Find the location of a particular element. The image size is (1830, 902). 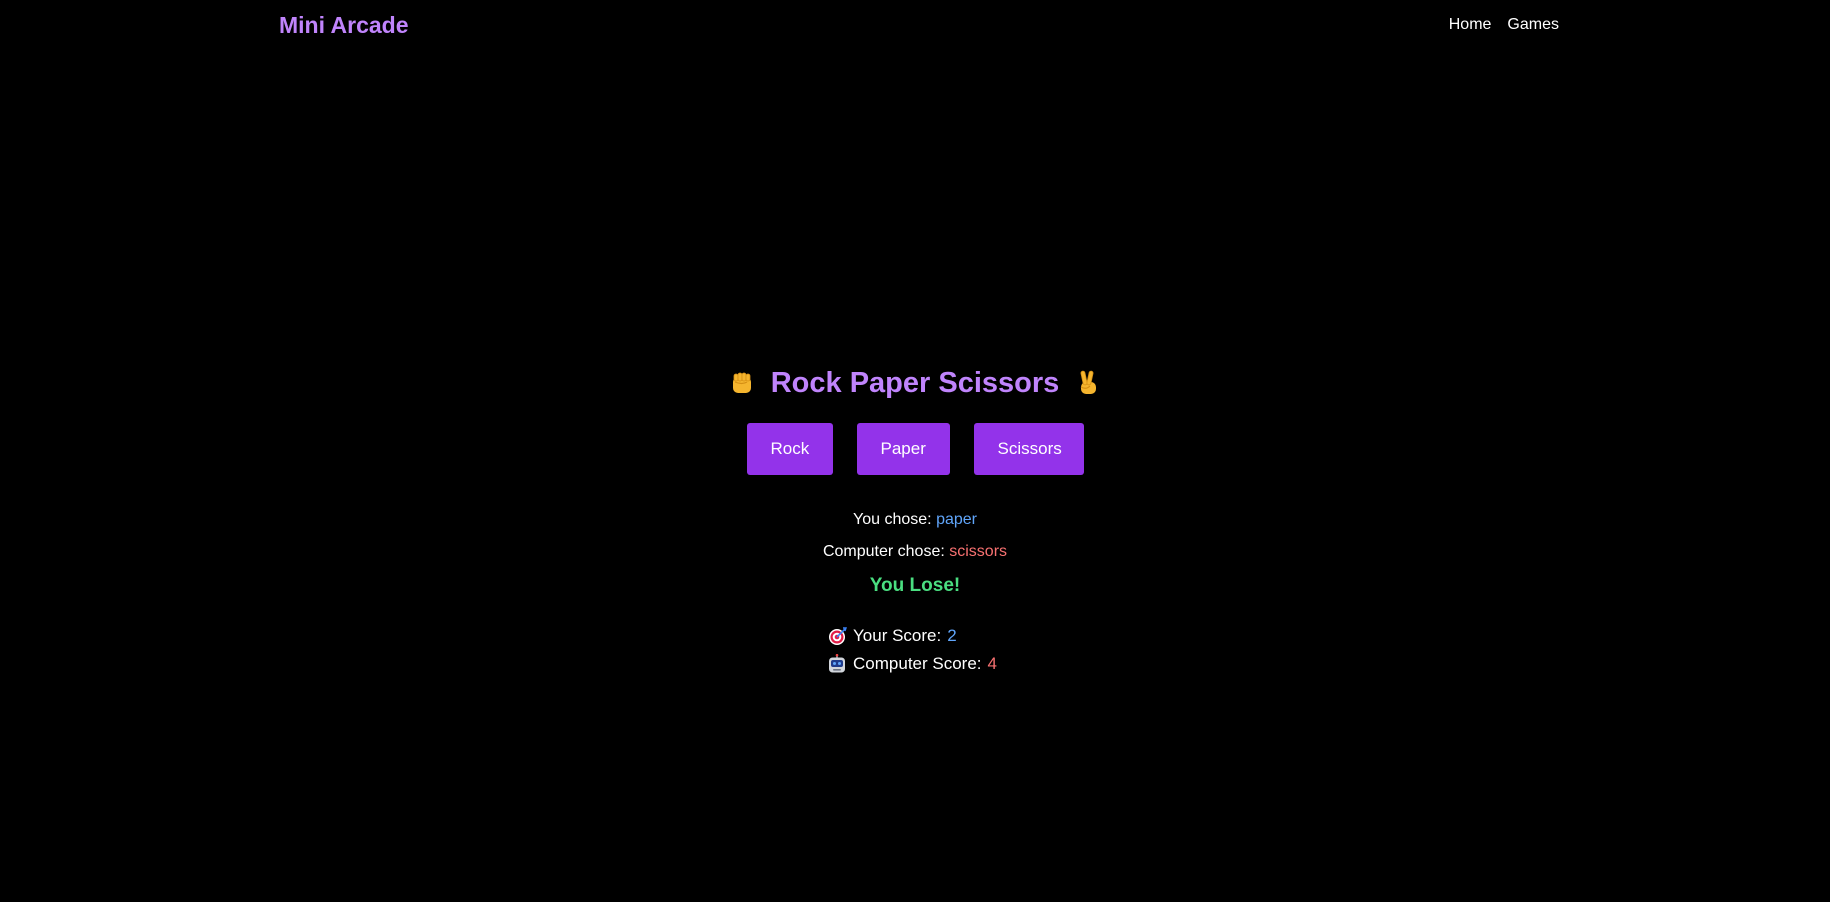

paper-button: Paper is located at coordinates (903, 449).